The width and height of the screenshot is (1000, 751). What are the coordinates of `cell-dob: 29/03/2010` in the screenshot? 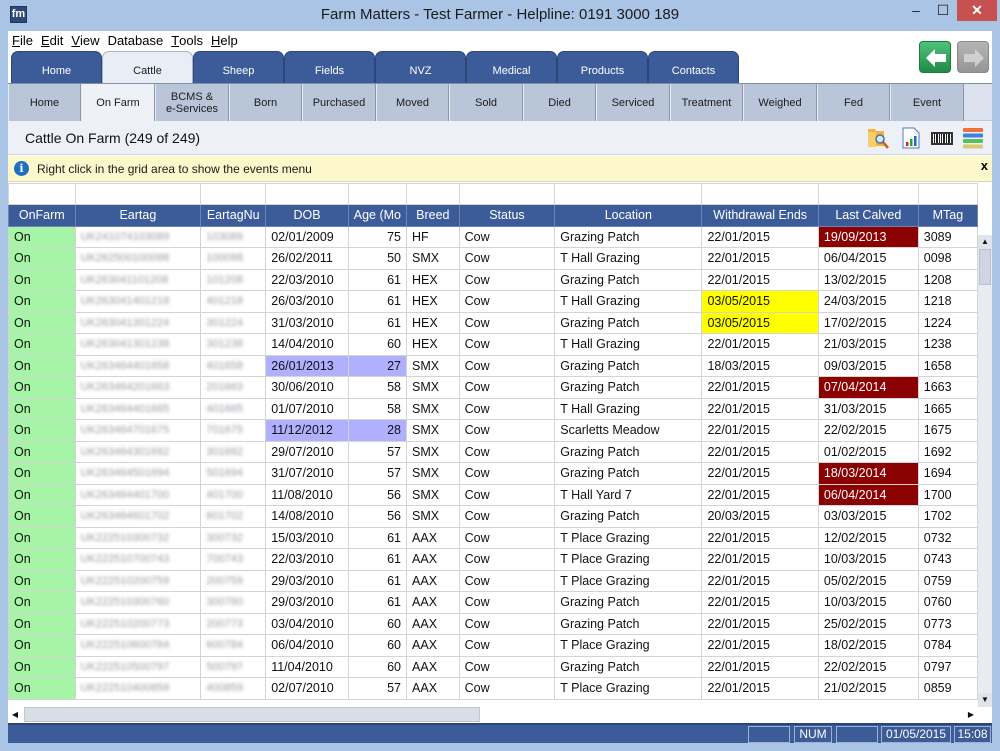 It's located at (307, 602).